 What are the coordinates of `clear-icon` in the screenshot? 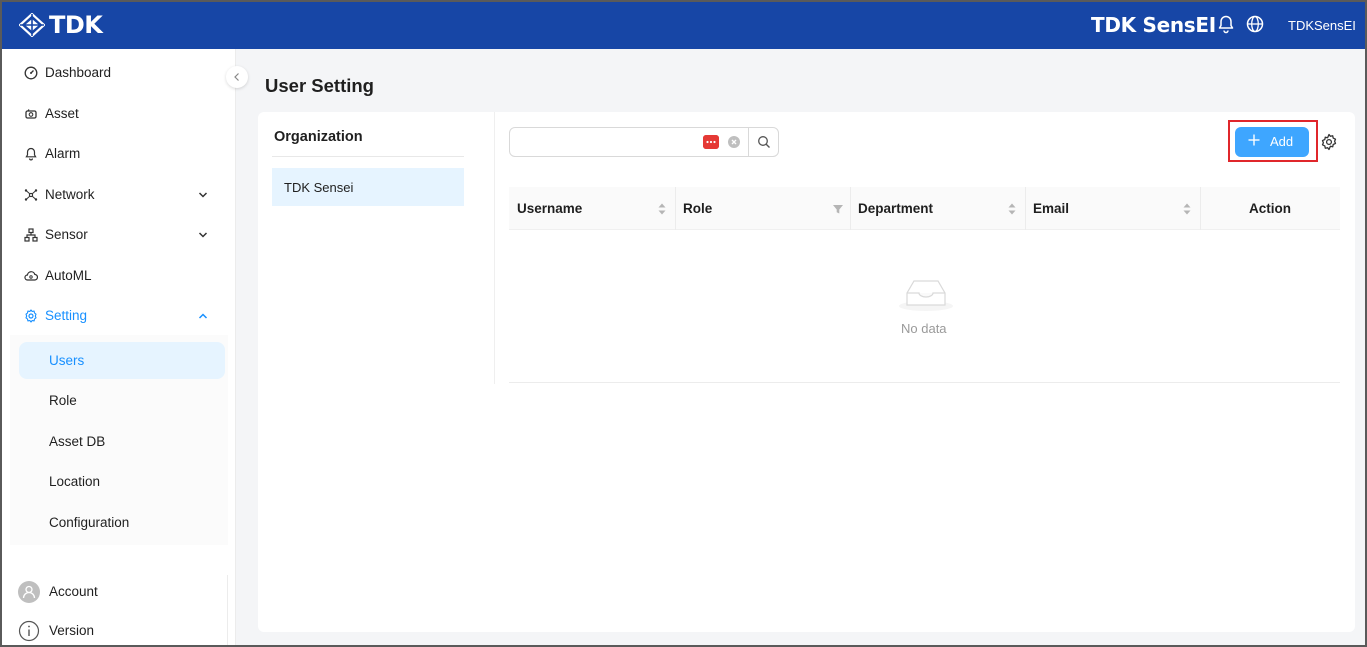 It's located at (734, 142).